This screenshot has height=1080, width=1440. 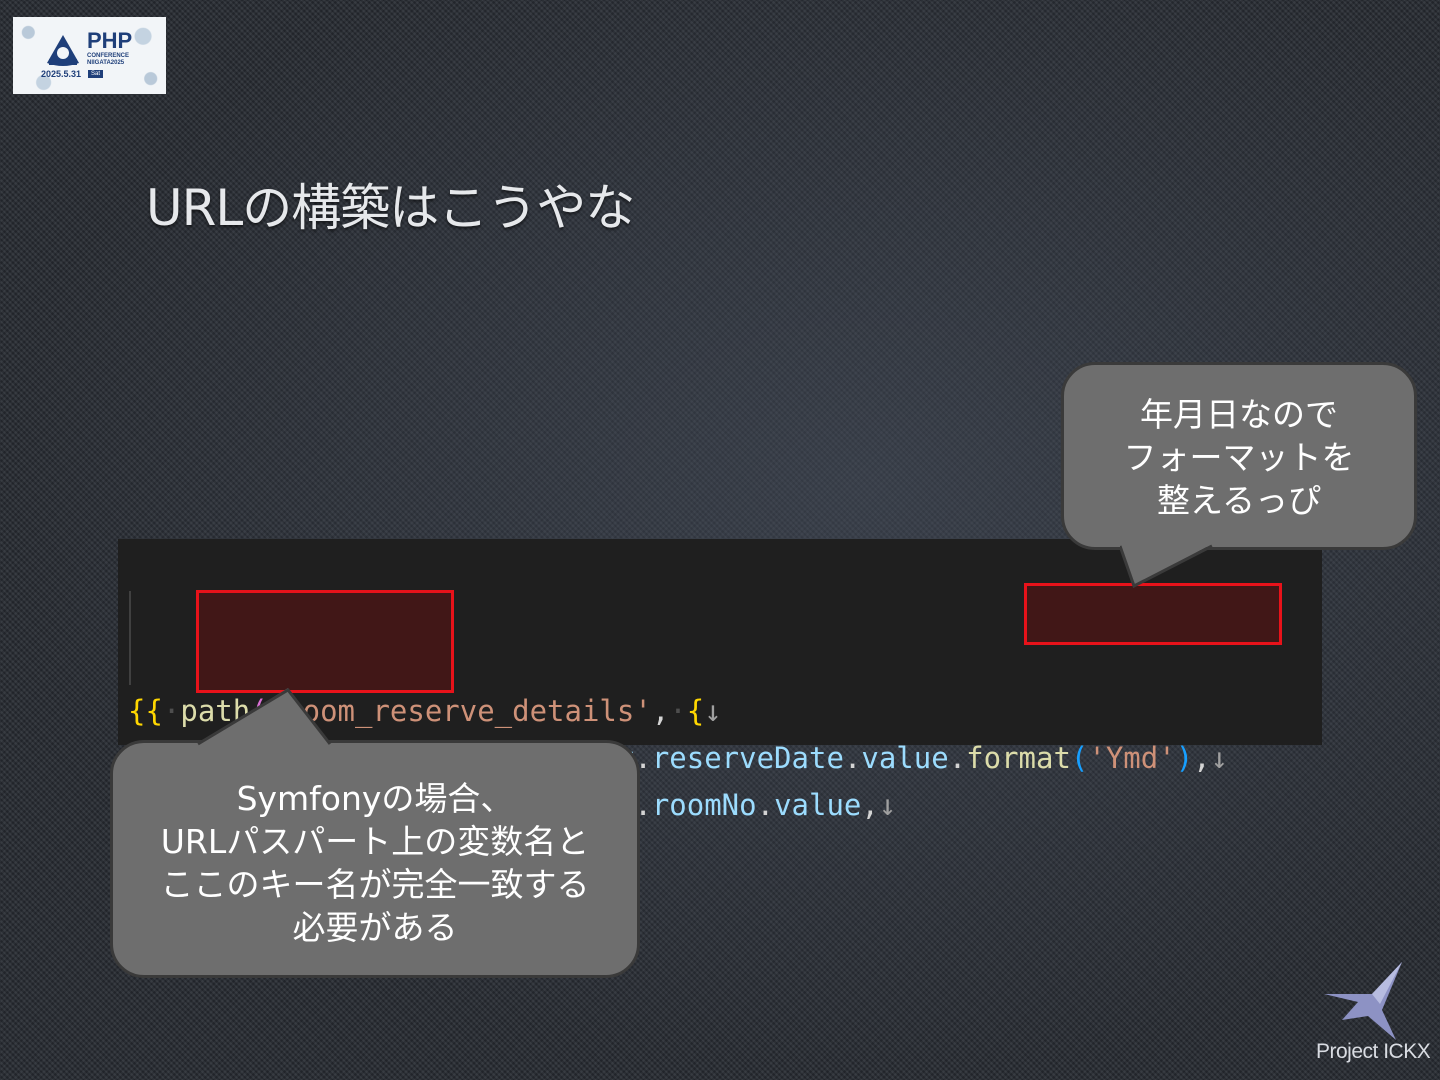 What do you see at coordinates (61, 74) in the screenshot?
I see `logo-date: 2025.5.31` at bounding box center [61, 74].